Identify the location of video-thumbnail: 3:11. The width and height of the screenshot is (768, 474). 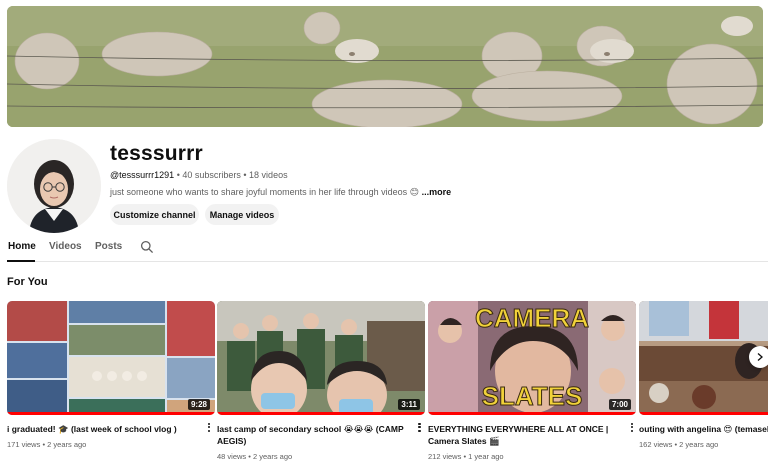
(321, 358).